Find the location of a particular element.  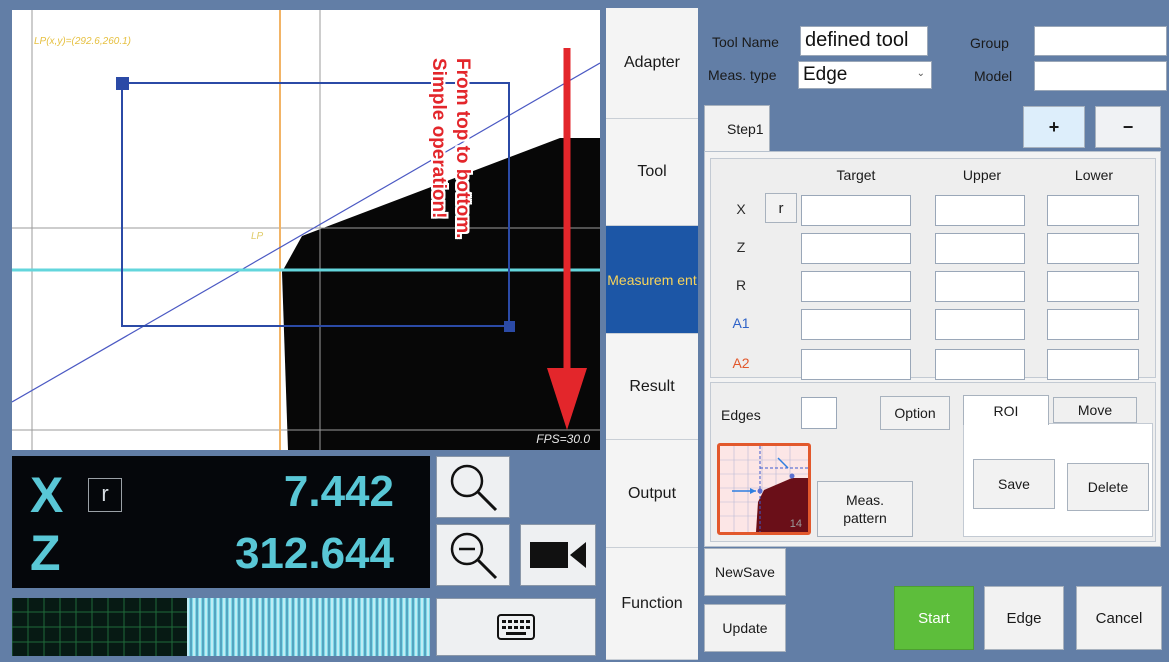

camera-button is located at coordinates (558, 555).